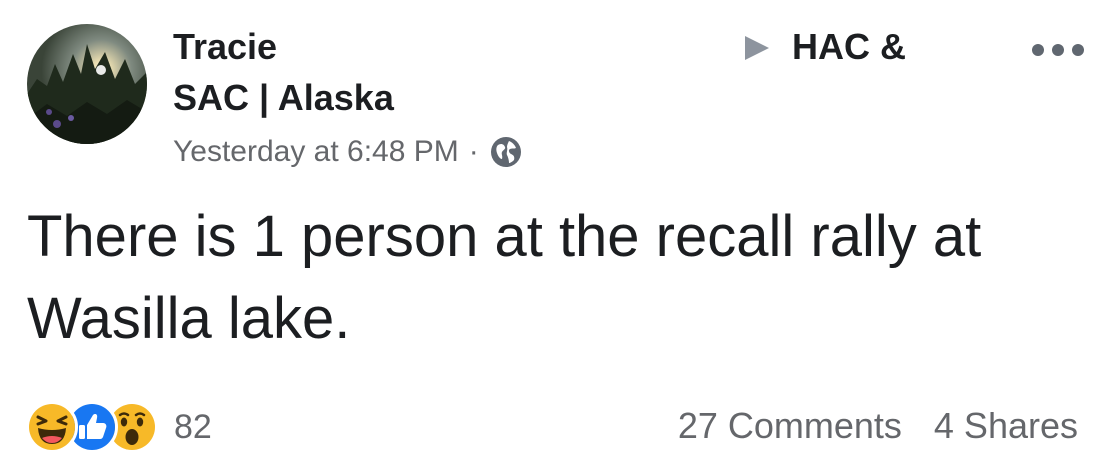  I want to click on globe-icon, so click(506, 152).